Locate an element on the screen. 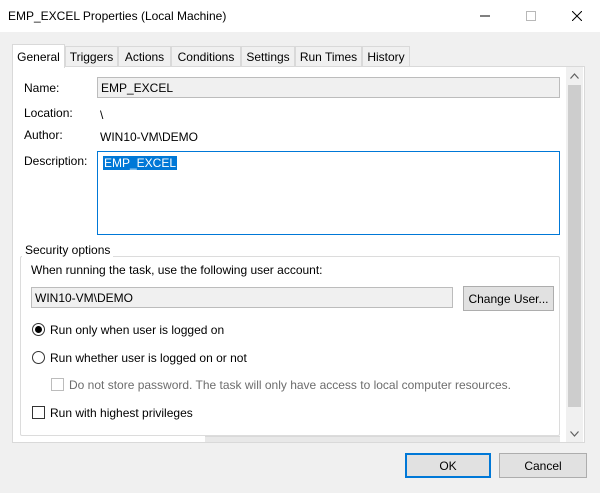  location-label: Location: is located at coordinates (48, 113).